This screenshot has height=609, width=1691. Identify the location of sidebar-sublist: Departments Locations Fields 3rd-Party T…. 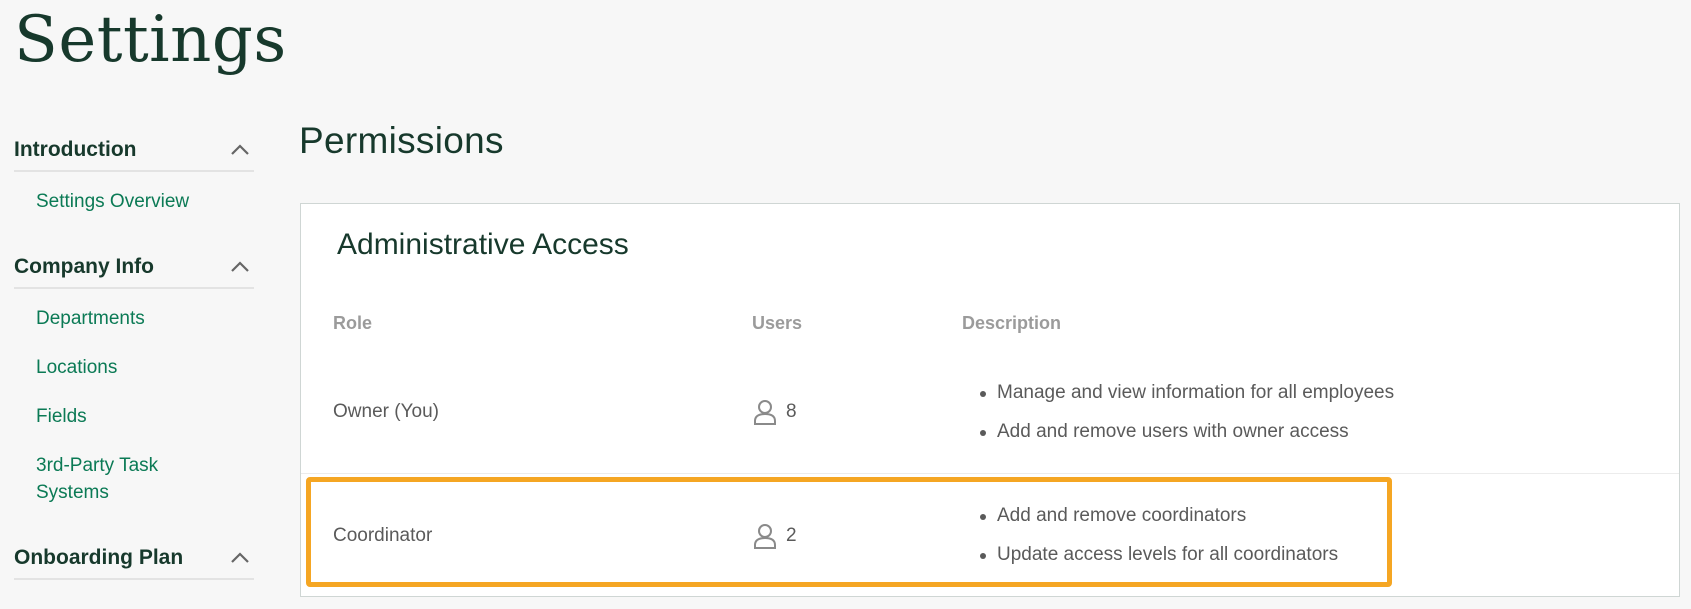
(134, 413).